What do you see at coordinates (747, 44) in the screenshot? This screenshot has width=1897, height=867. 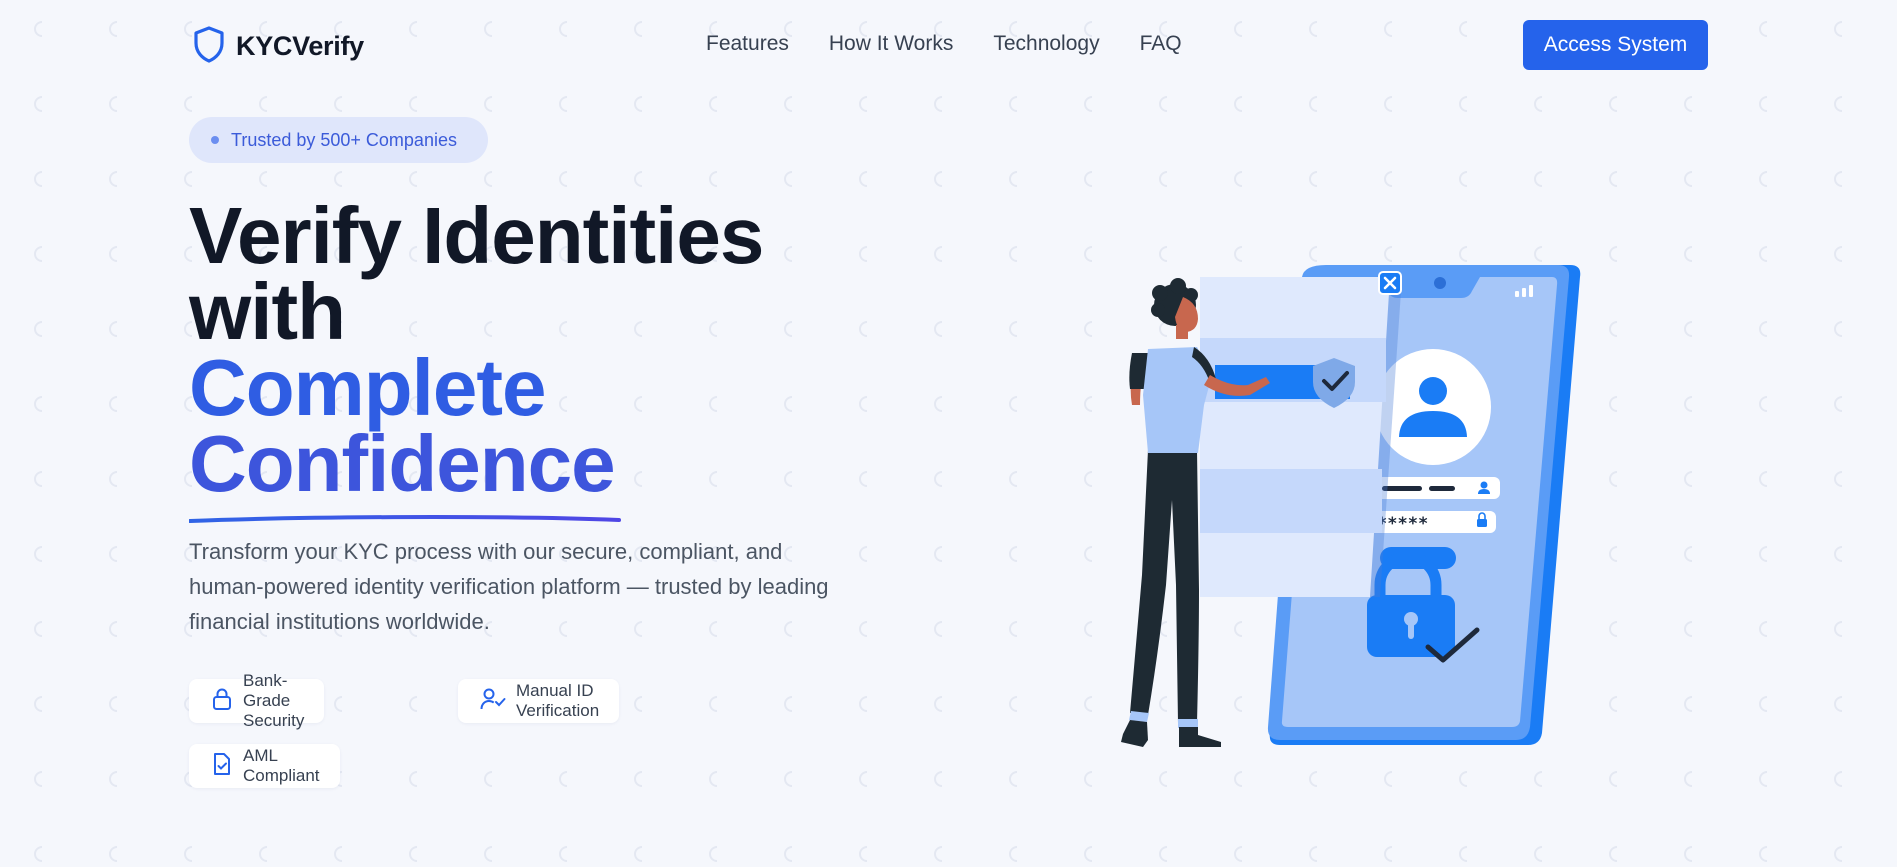 I see `nav-link-features: Features` at bounding box center [747, 44].